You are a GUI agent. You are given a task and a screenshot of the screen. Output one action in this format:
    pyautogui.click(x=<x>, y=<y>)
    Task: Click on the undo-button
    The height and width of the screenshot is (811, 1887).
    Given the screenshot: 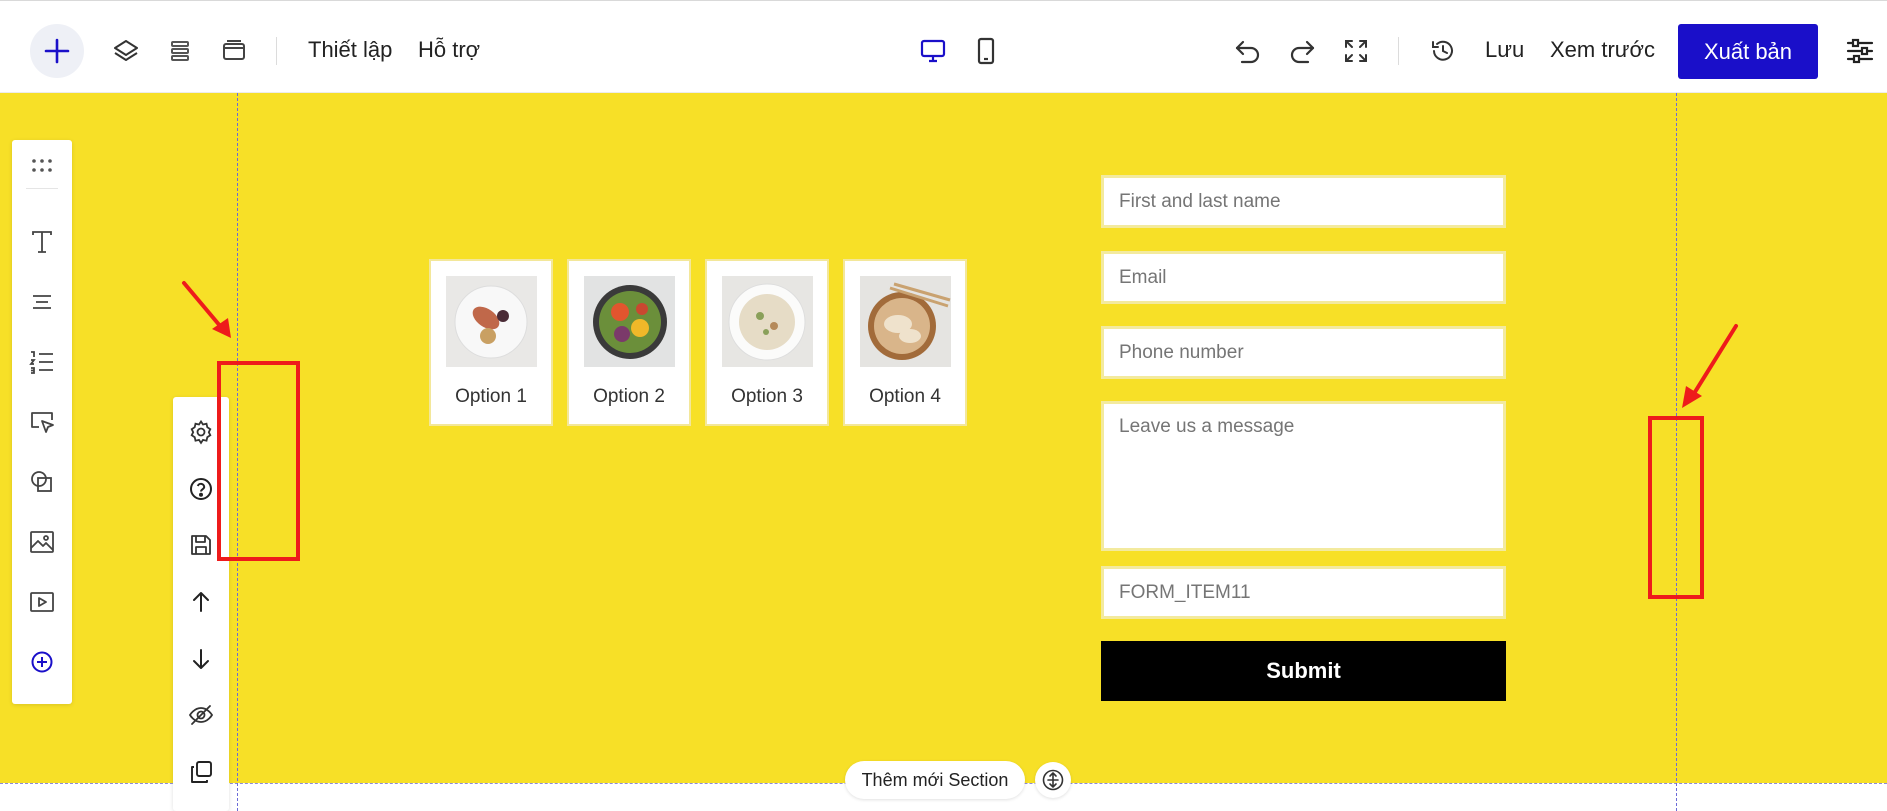 What is the action you would take?
    pyautogui.click(x=1248, y=51)
    